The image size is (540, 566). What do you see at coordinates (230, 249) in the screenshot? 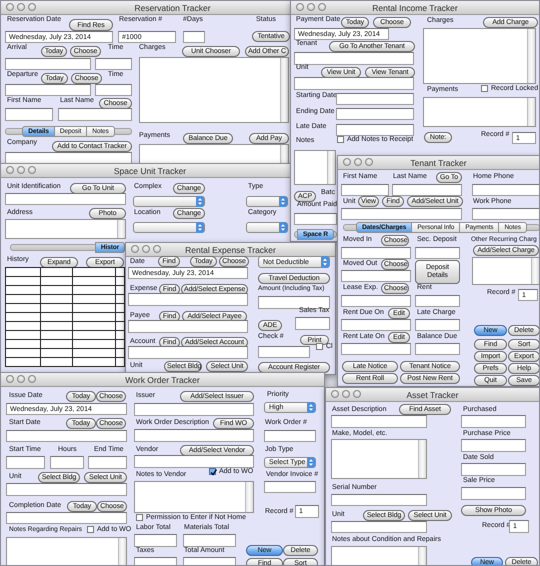
I see `window-title: Rental Expense Tracker` at bounding box center [230, 249].